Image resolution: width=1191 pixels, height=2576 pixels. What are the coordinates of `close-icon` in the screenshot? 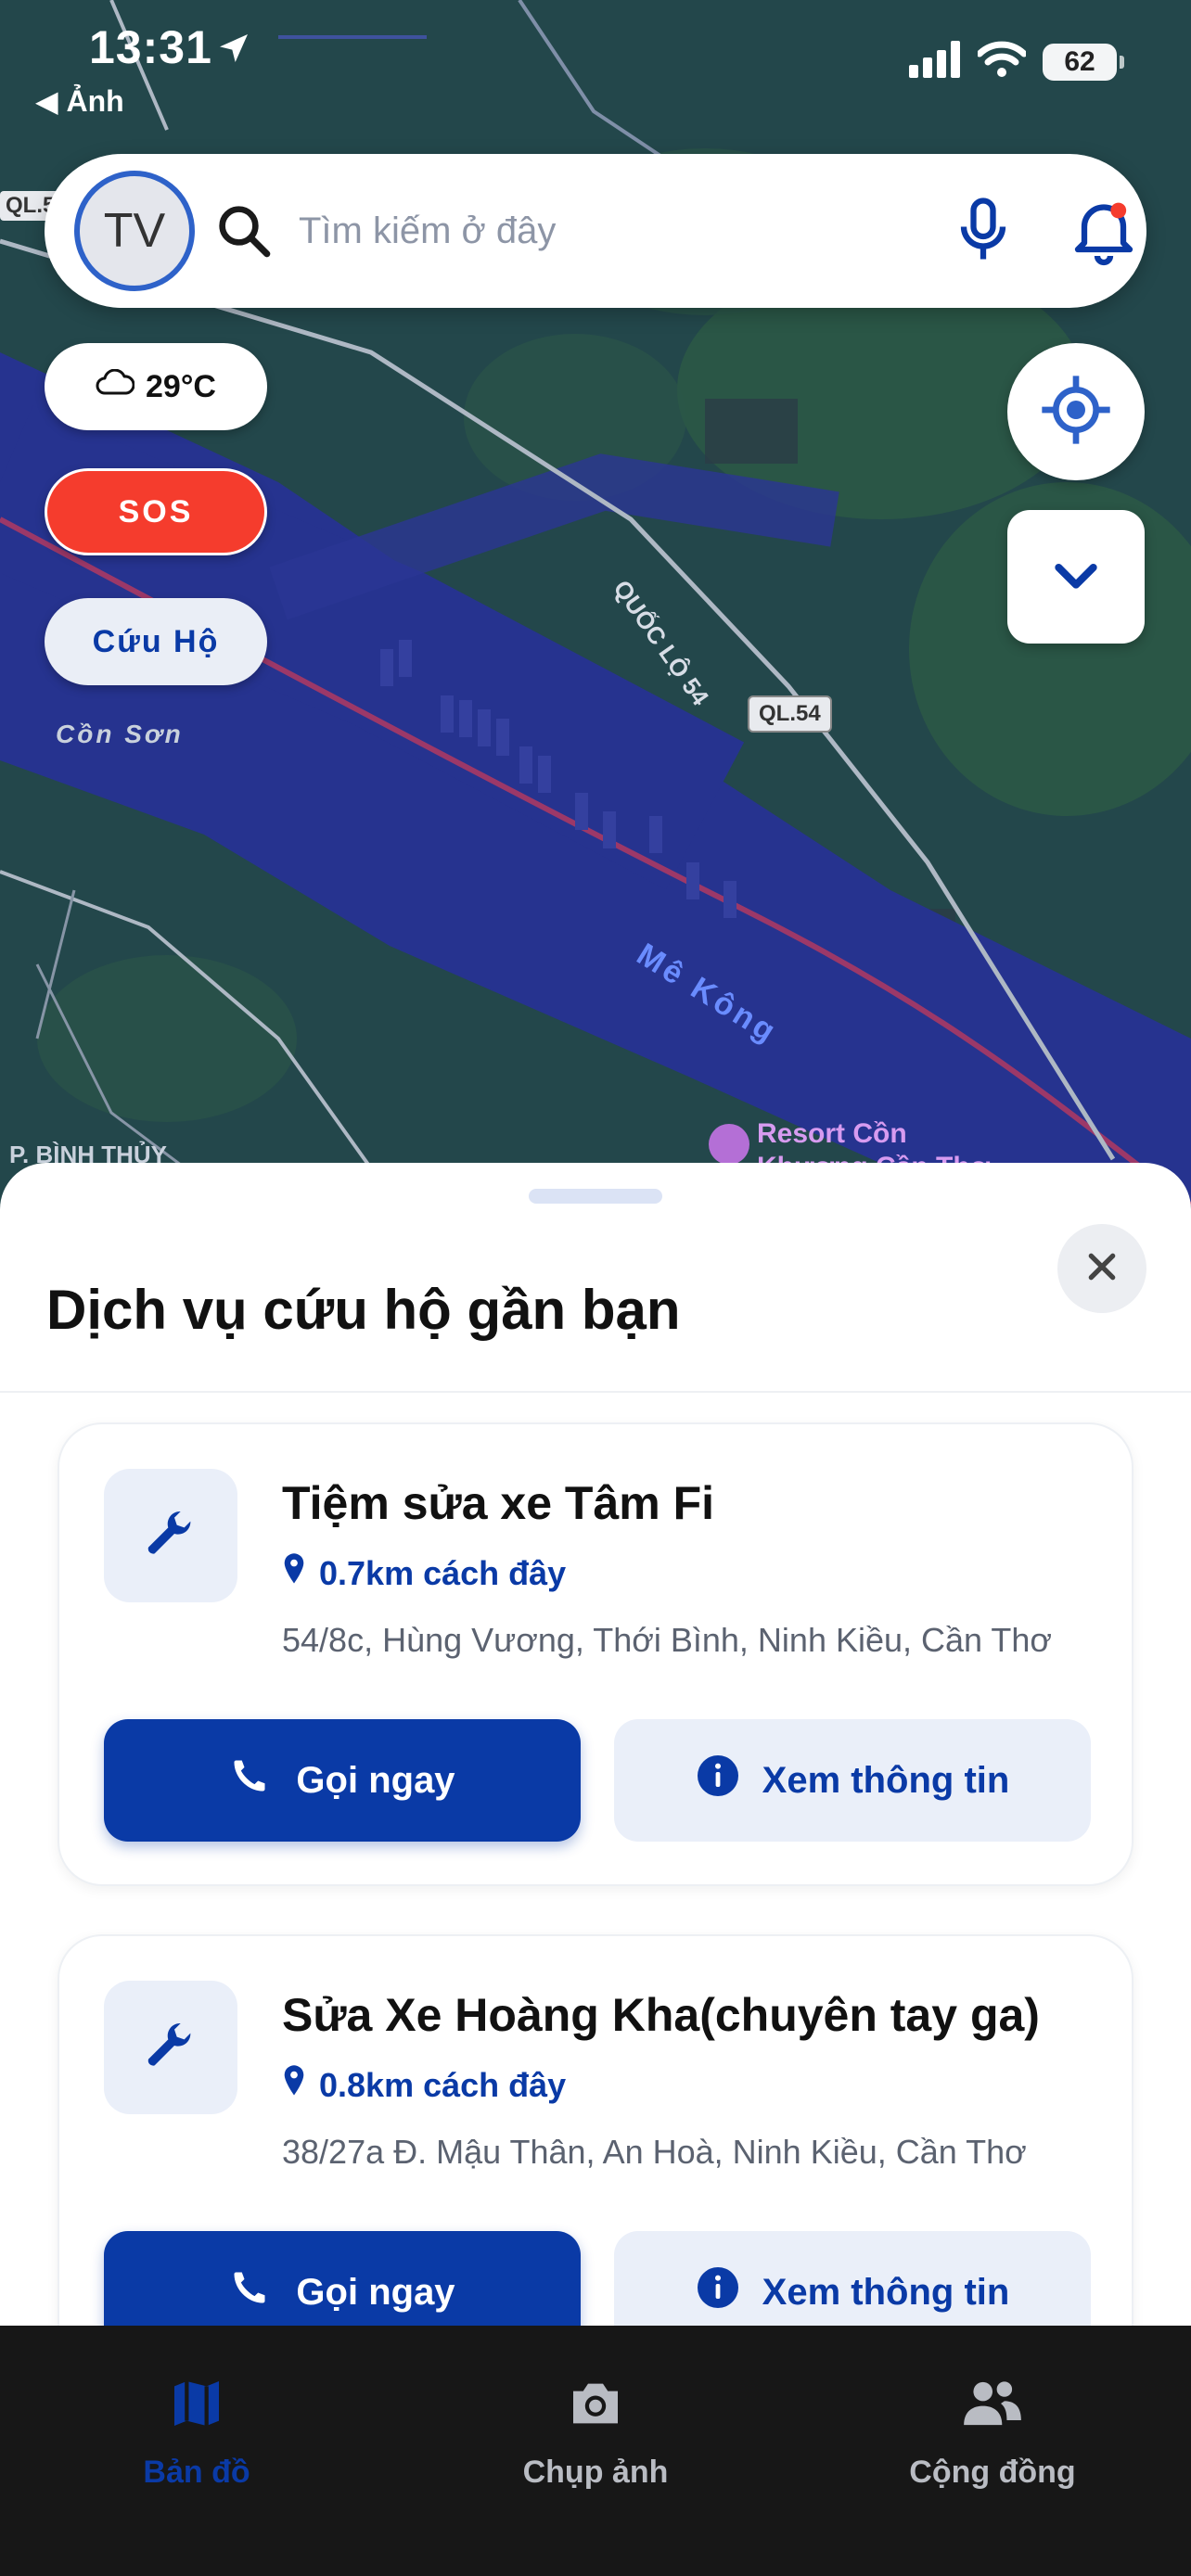 It's located at (1102, 1269).